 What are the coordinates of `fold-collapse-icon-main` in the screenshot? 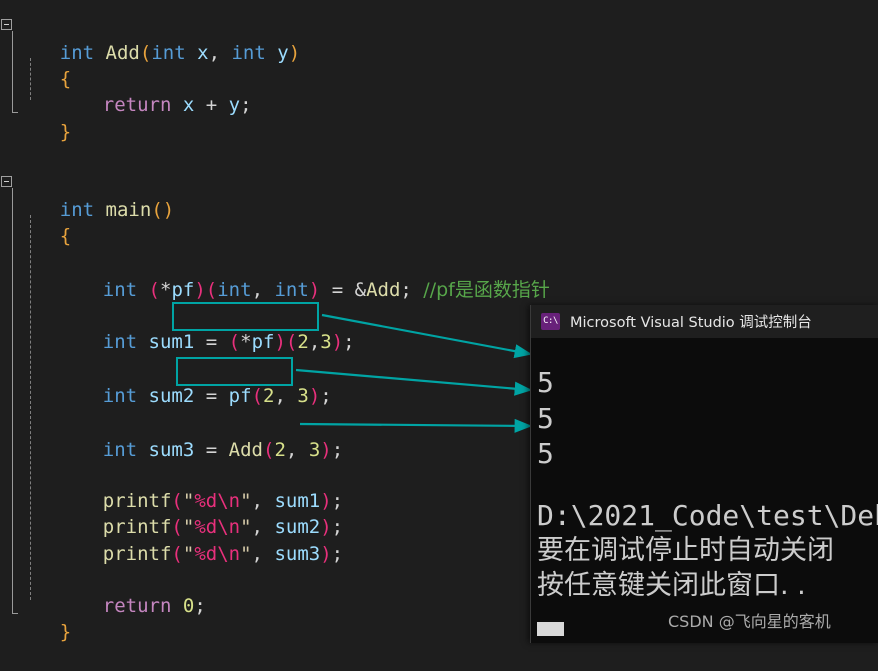 It's located at (6, 181).